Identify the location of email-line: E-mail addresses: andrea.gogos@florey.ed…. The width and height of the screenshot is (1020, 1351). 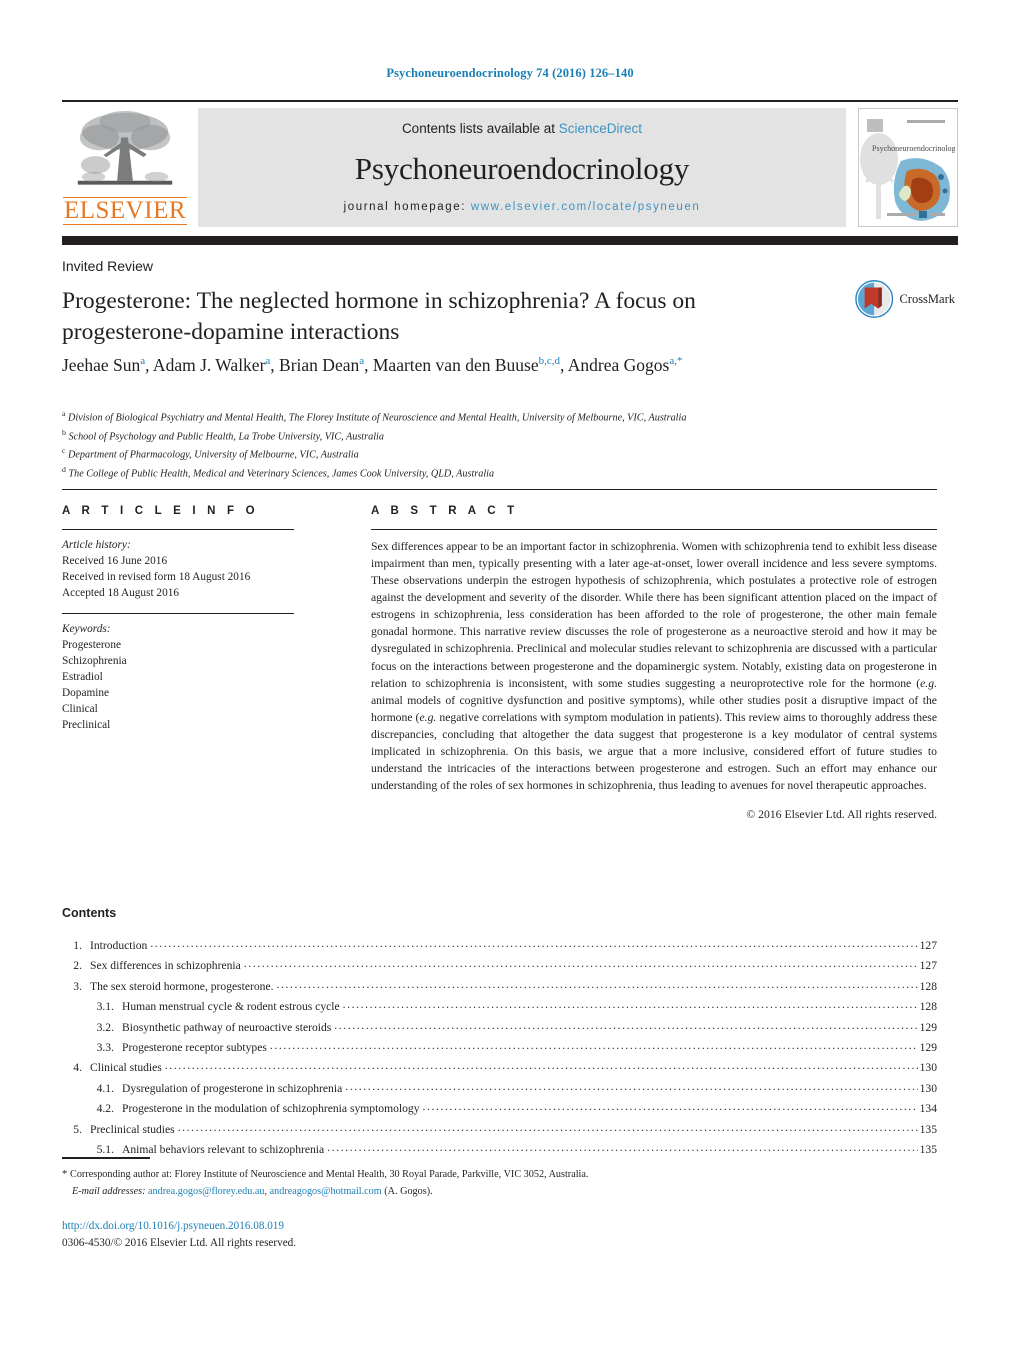
(252, 1191).